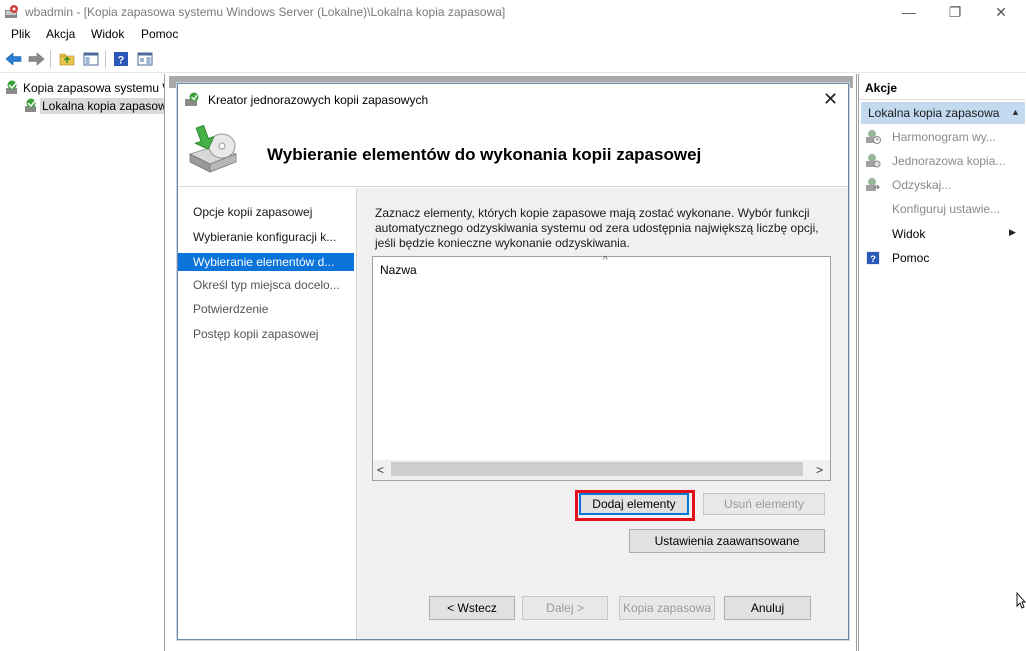  I want to click on sort-indicator-icon: ^, so click(605, 260).